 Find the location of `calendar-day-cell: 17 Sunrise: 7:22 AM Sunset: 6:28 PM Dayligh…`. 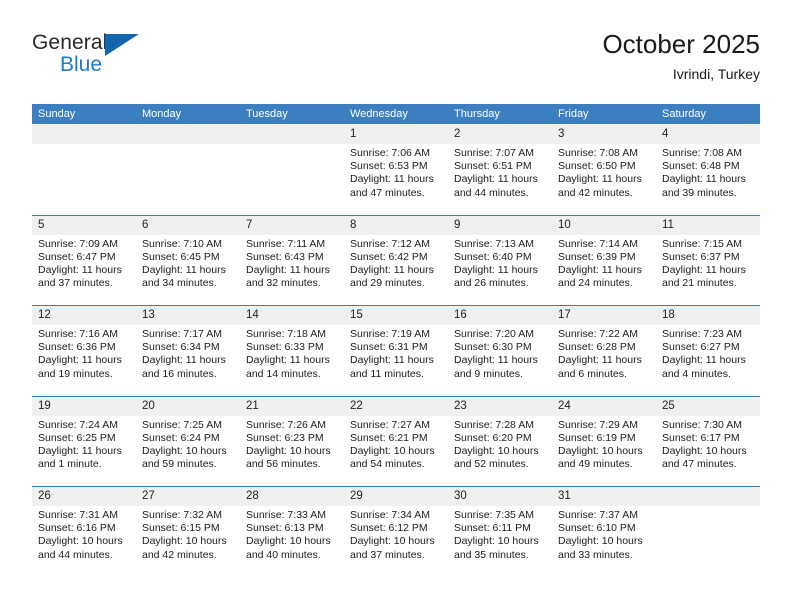

calendar-day-cell: 17 Sunrise: 7:22 AM Sunset: 6:28 PM Dayligh… is located at coordinates (604, 351).